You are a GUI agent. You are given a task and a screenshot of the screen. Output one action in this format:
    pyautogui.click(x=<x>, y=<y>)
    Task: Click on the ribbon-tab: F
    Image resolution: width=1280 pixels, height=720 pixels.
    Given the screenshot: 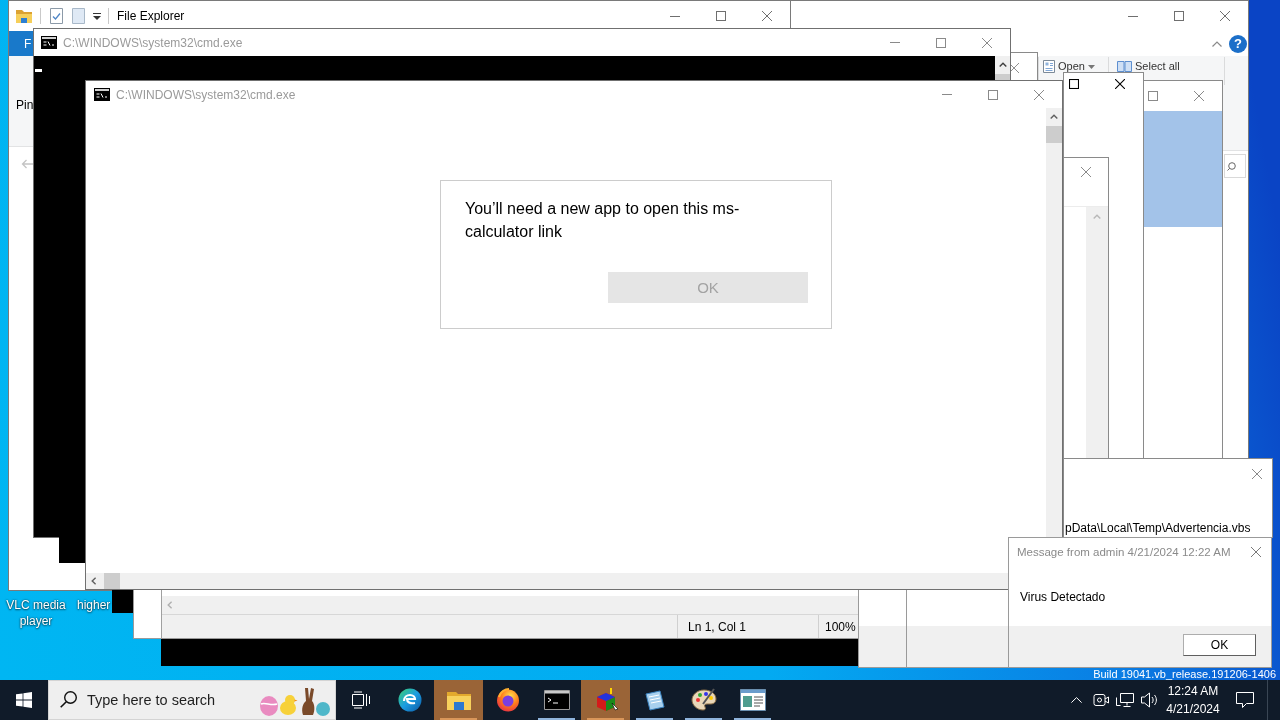 What is the action you would take?
    pyautogui.click(x=21, y=43)
    